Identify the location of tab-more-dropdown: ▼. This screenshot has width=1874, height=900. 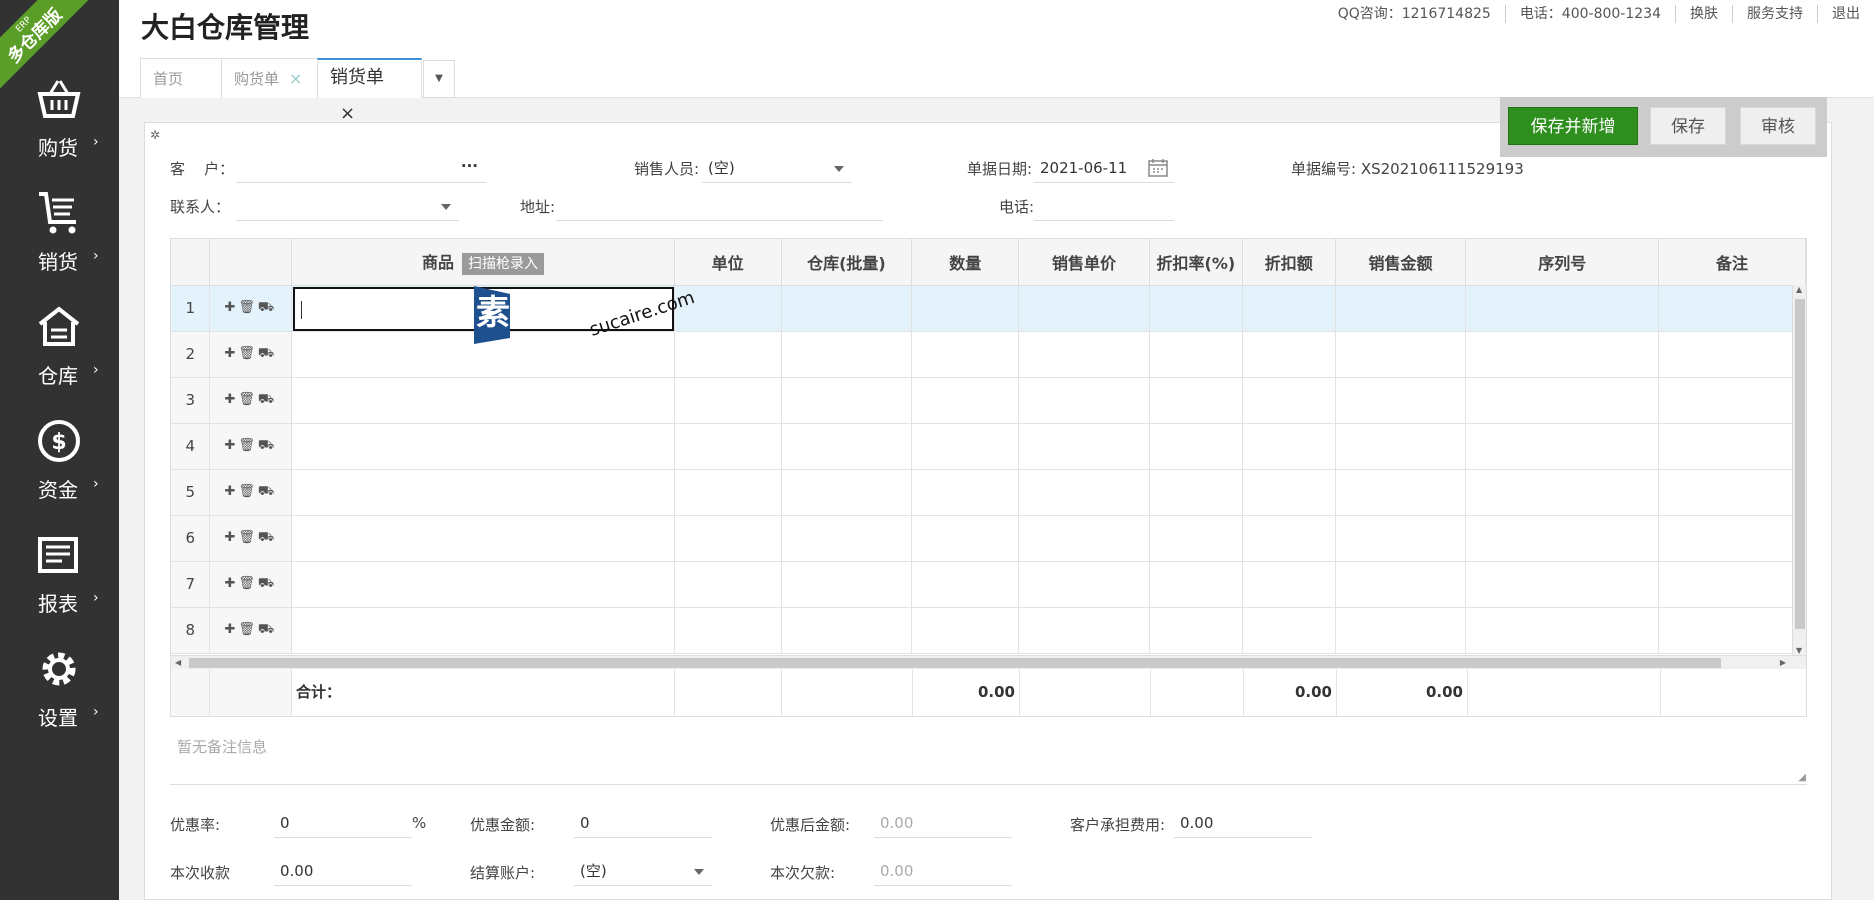
(439, 79).